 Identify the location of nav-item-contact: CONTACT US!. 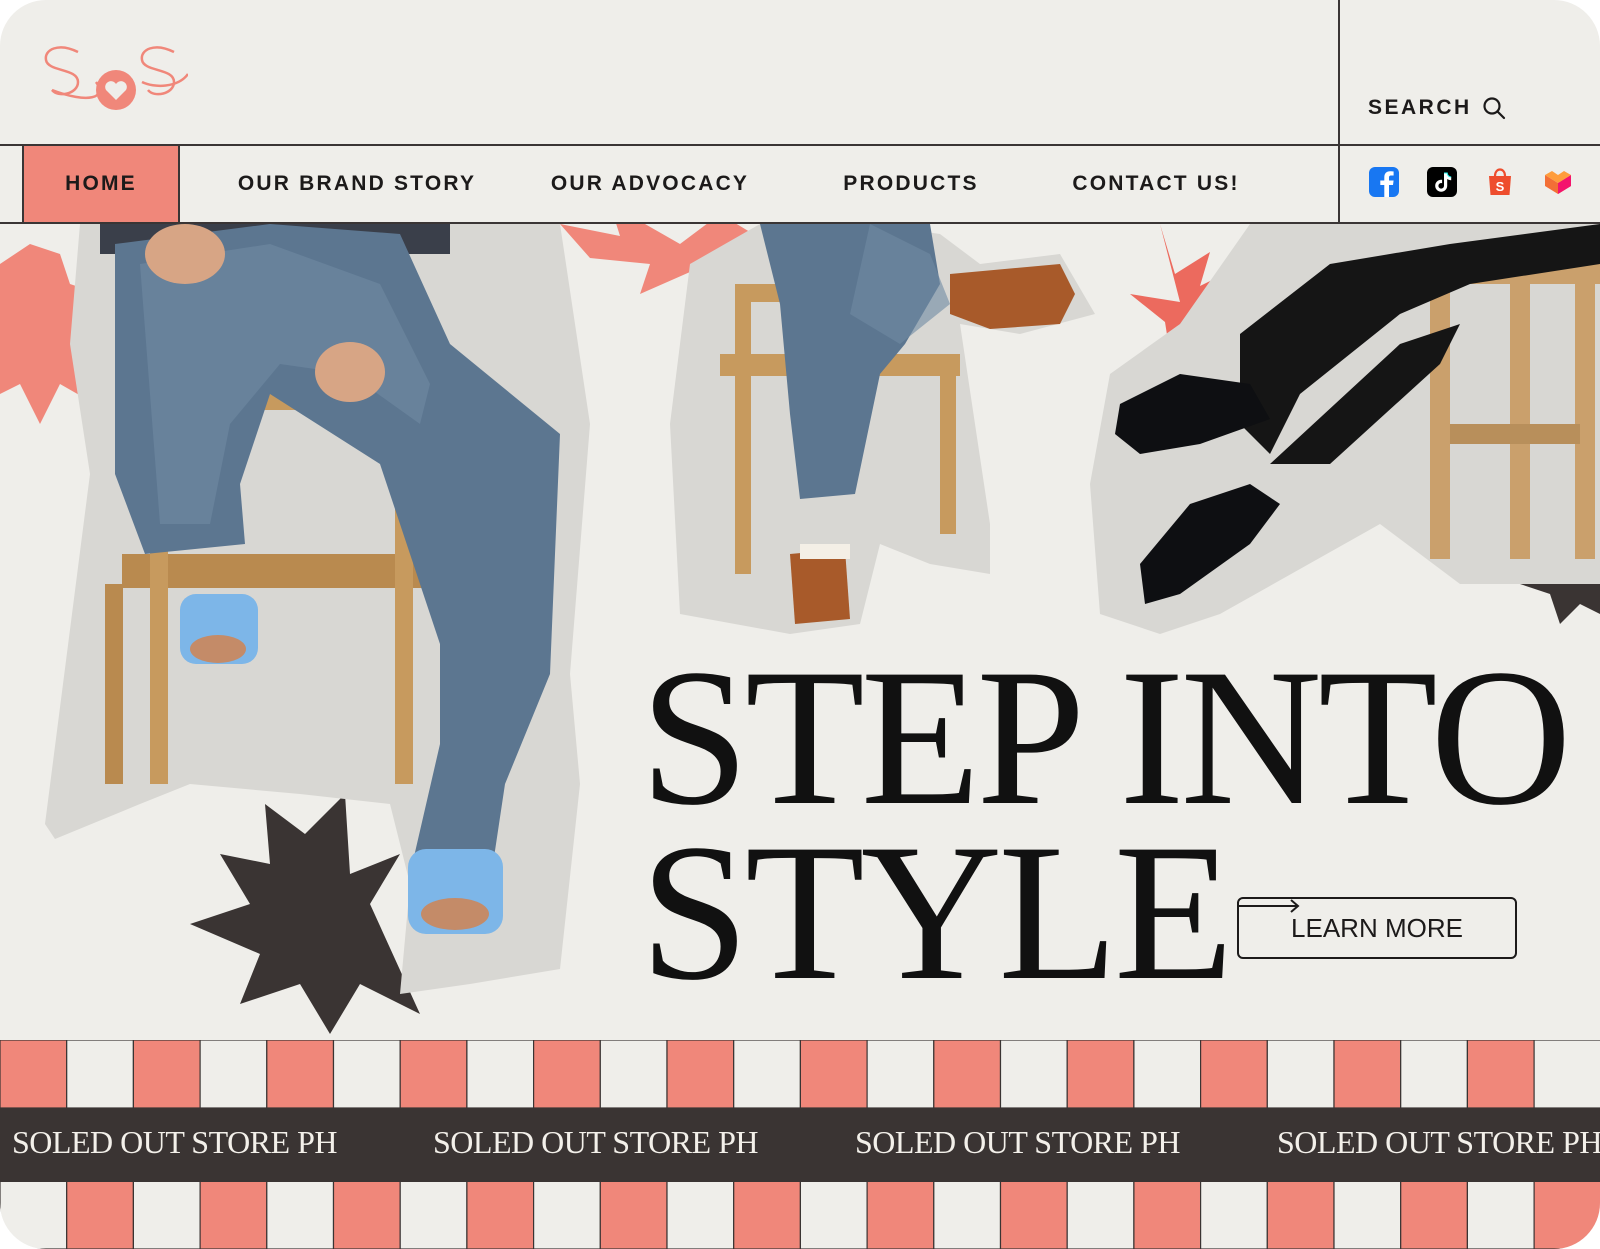
(1156, 184).